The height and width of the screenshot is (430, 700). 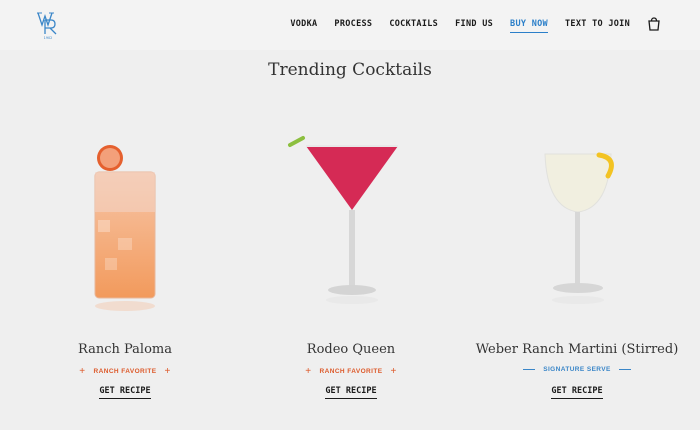 What do you see at coordinates (474, 26) in the screenshot?
I see `nav-find-us: FIND US` at bounding box center [474, 26].